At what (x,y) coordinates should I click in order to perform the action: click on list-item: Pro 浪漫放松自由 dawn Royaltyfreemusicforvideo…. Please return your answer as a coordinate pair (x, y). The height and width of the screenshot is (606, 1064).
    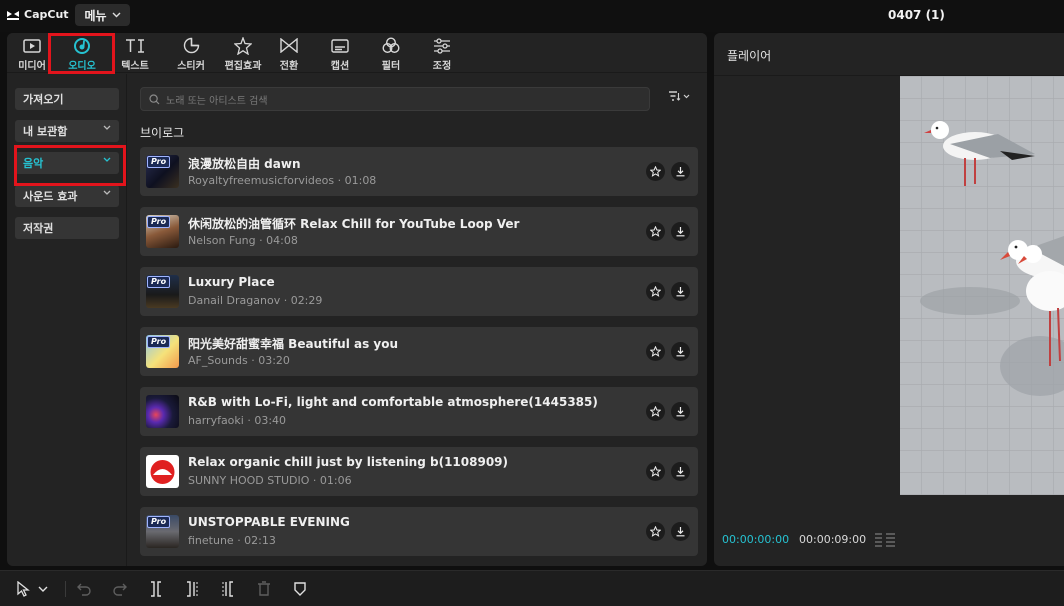
    Looking at the image, I should click on (419, 171).